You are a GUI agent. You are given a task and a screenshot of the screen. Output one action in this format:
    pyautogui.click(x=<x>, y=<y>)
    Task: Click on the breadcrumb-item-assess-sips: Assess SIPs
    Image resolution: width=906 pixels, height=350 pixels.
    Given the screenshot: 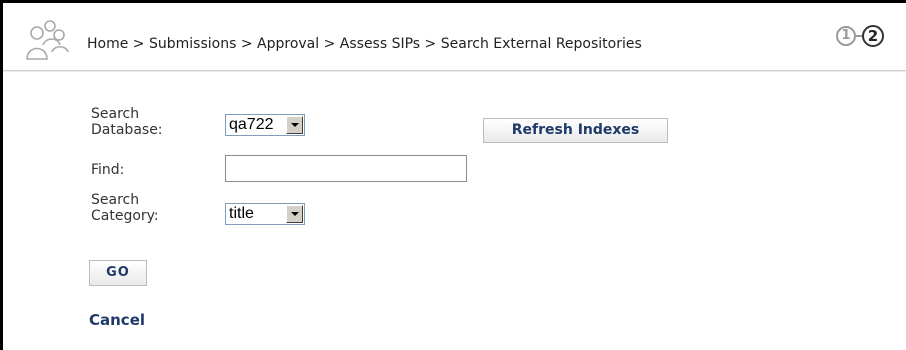 What is the action you would take?
    pyautogui.click(x=380, y=44)
    